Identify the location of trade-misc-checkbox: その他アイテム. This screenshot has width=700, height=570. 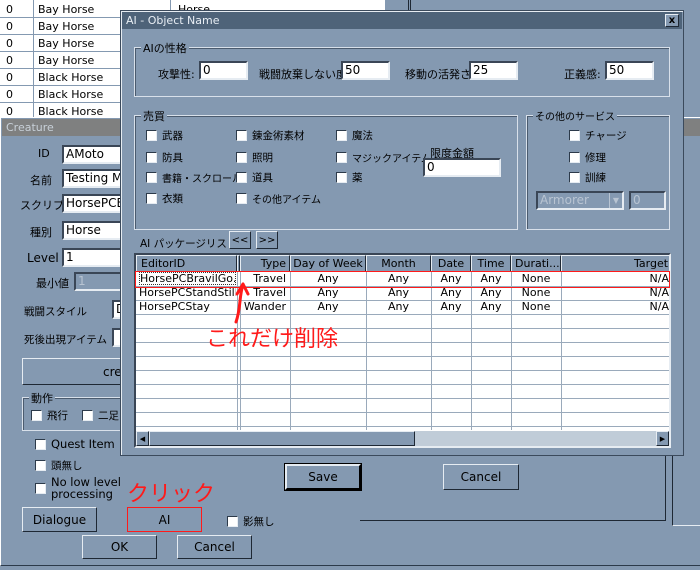
(278, 198).